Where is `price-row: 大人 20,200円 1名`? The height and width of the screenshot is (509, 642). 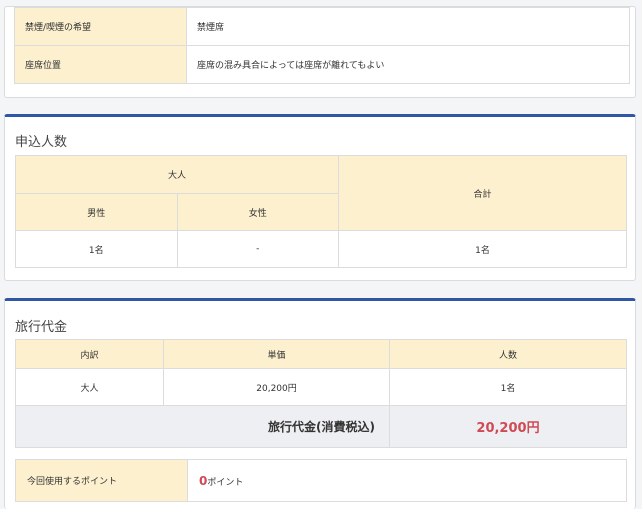 price-row: 大人 20,200円 1名 is located at coordinates (321, 387).